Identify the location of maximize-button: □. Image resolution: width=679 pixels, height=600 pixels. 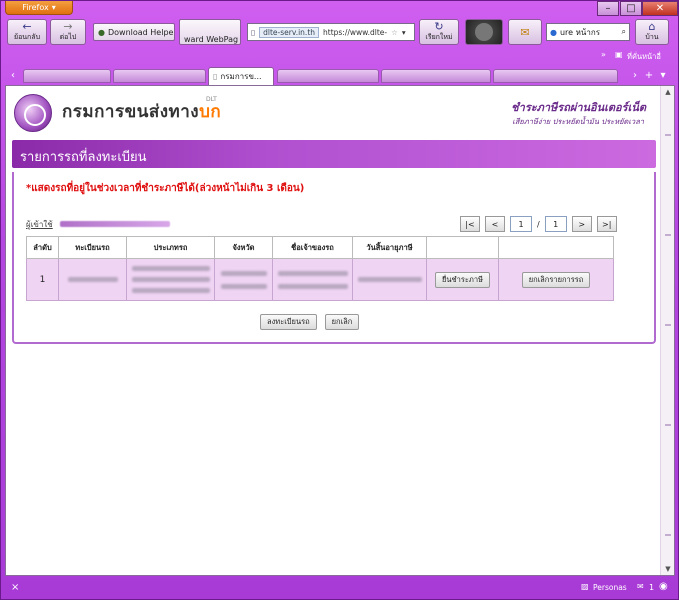
(631, 8).